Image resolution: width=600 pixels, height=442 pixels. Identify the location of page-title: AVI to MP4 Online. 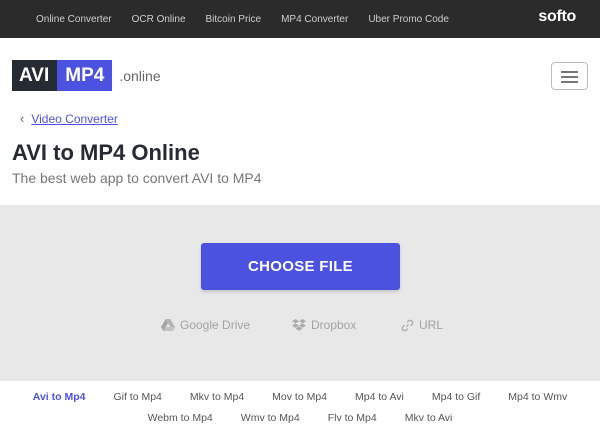
(106, 152).